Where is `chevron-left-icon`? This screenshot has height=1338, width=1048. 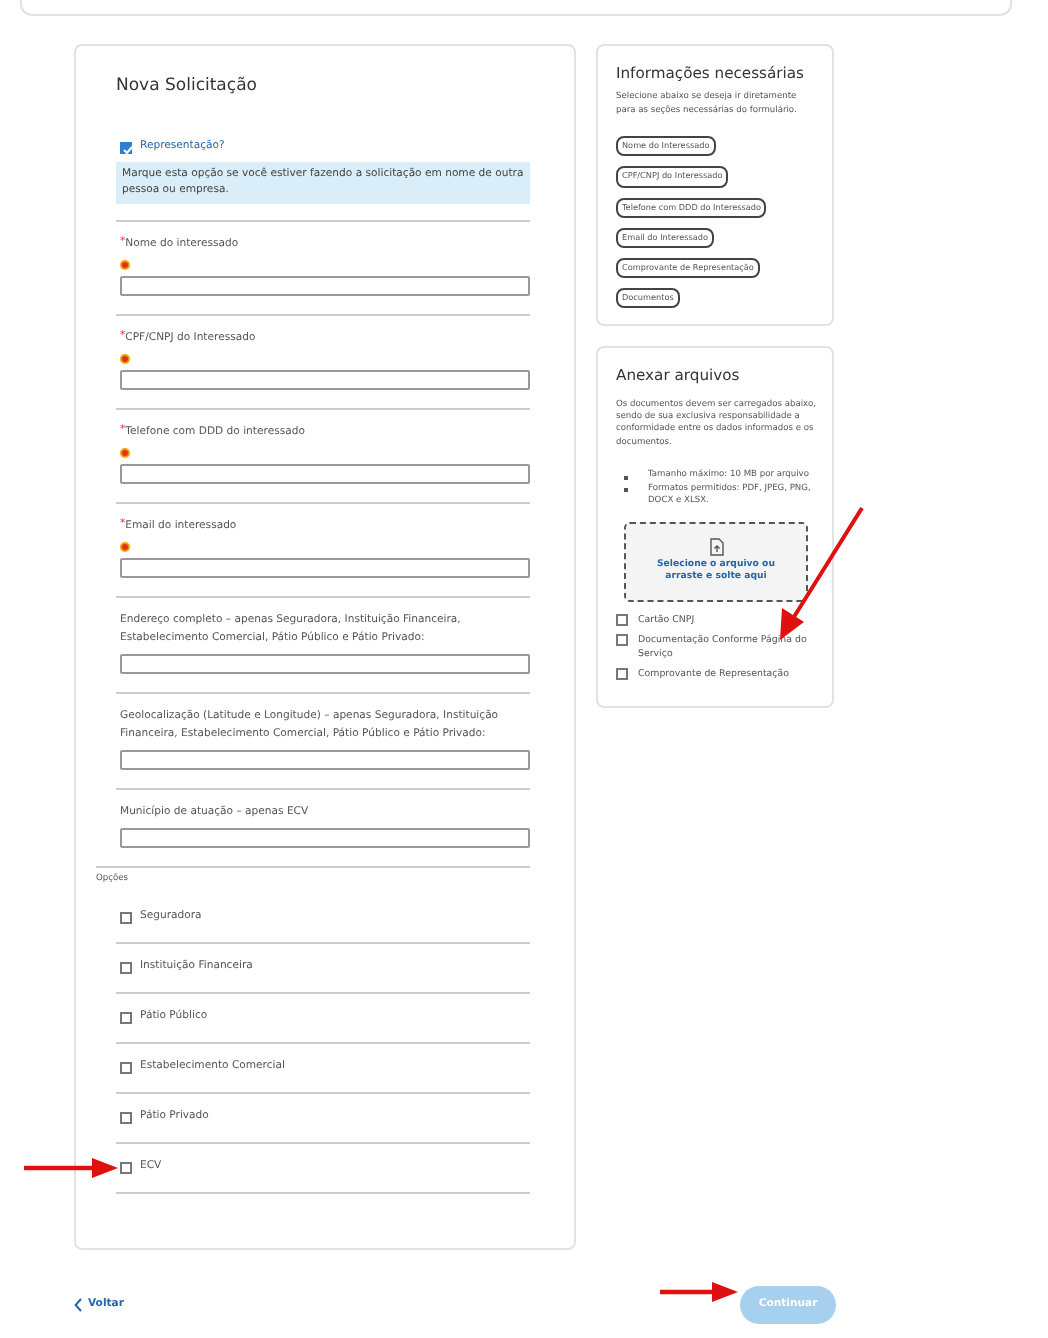
chevron-left-icon is located at coordinates (78, 1305).